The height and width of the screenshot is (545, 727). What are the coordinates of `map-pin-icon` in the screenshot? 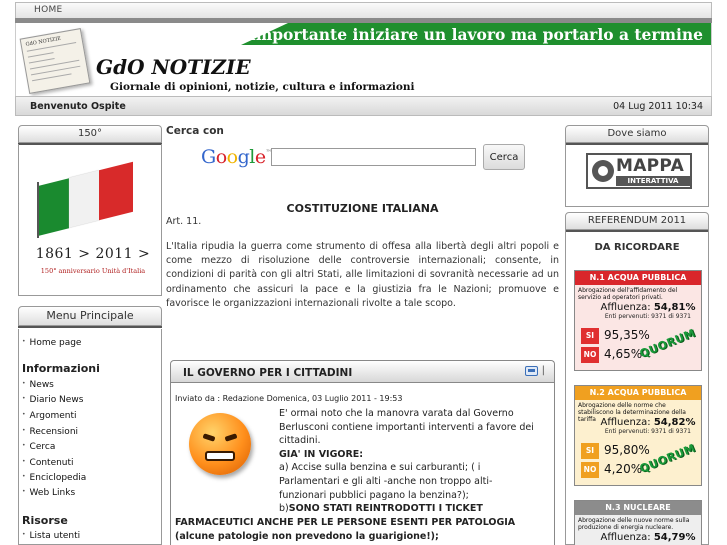 It's located at (603, 171).